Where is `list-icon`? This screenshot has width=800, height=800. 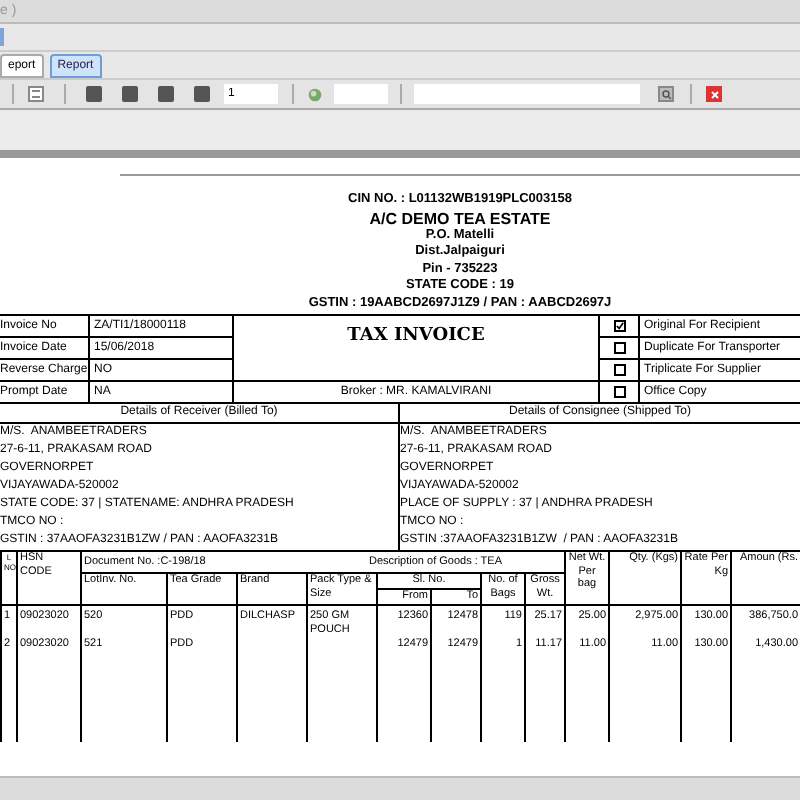
list-icon is located at coordinates (36, 94).